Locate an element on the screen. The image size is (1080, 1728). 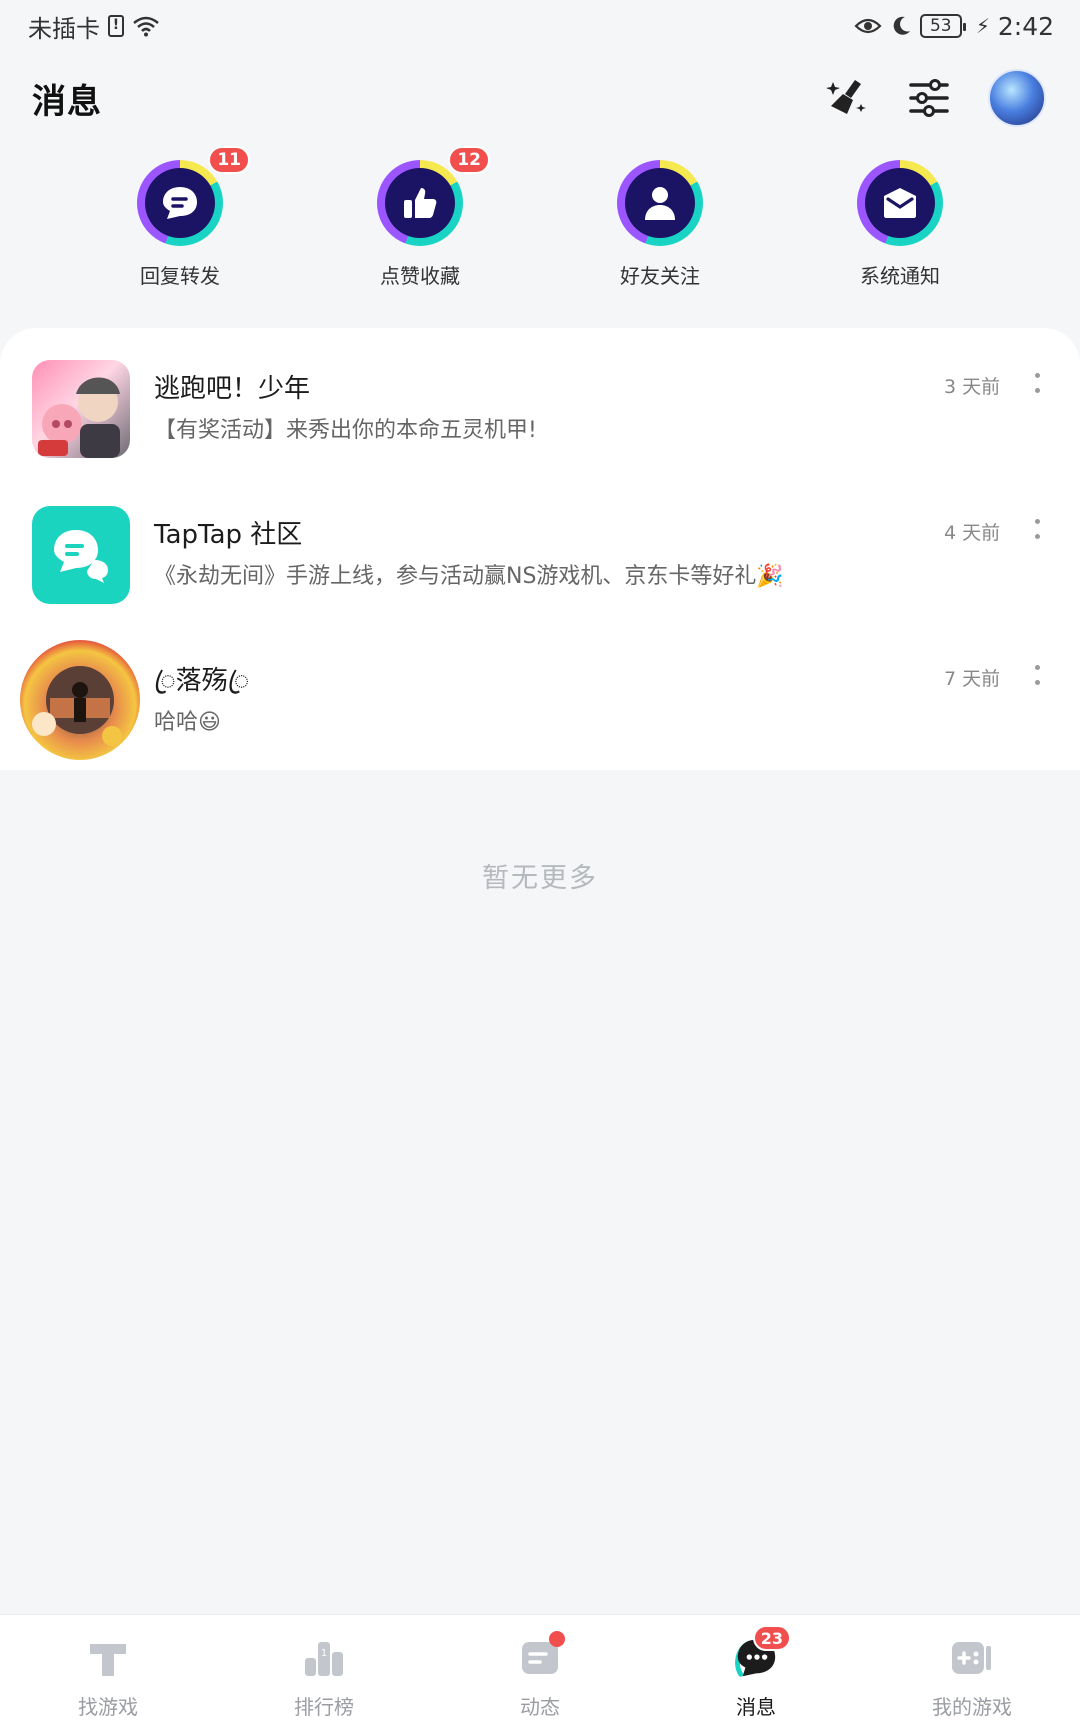
eye-icon is located at coordinates (868, 26).